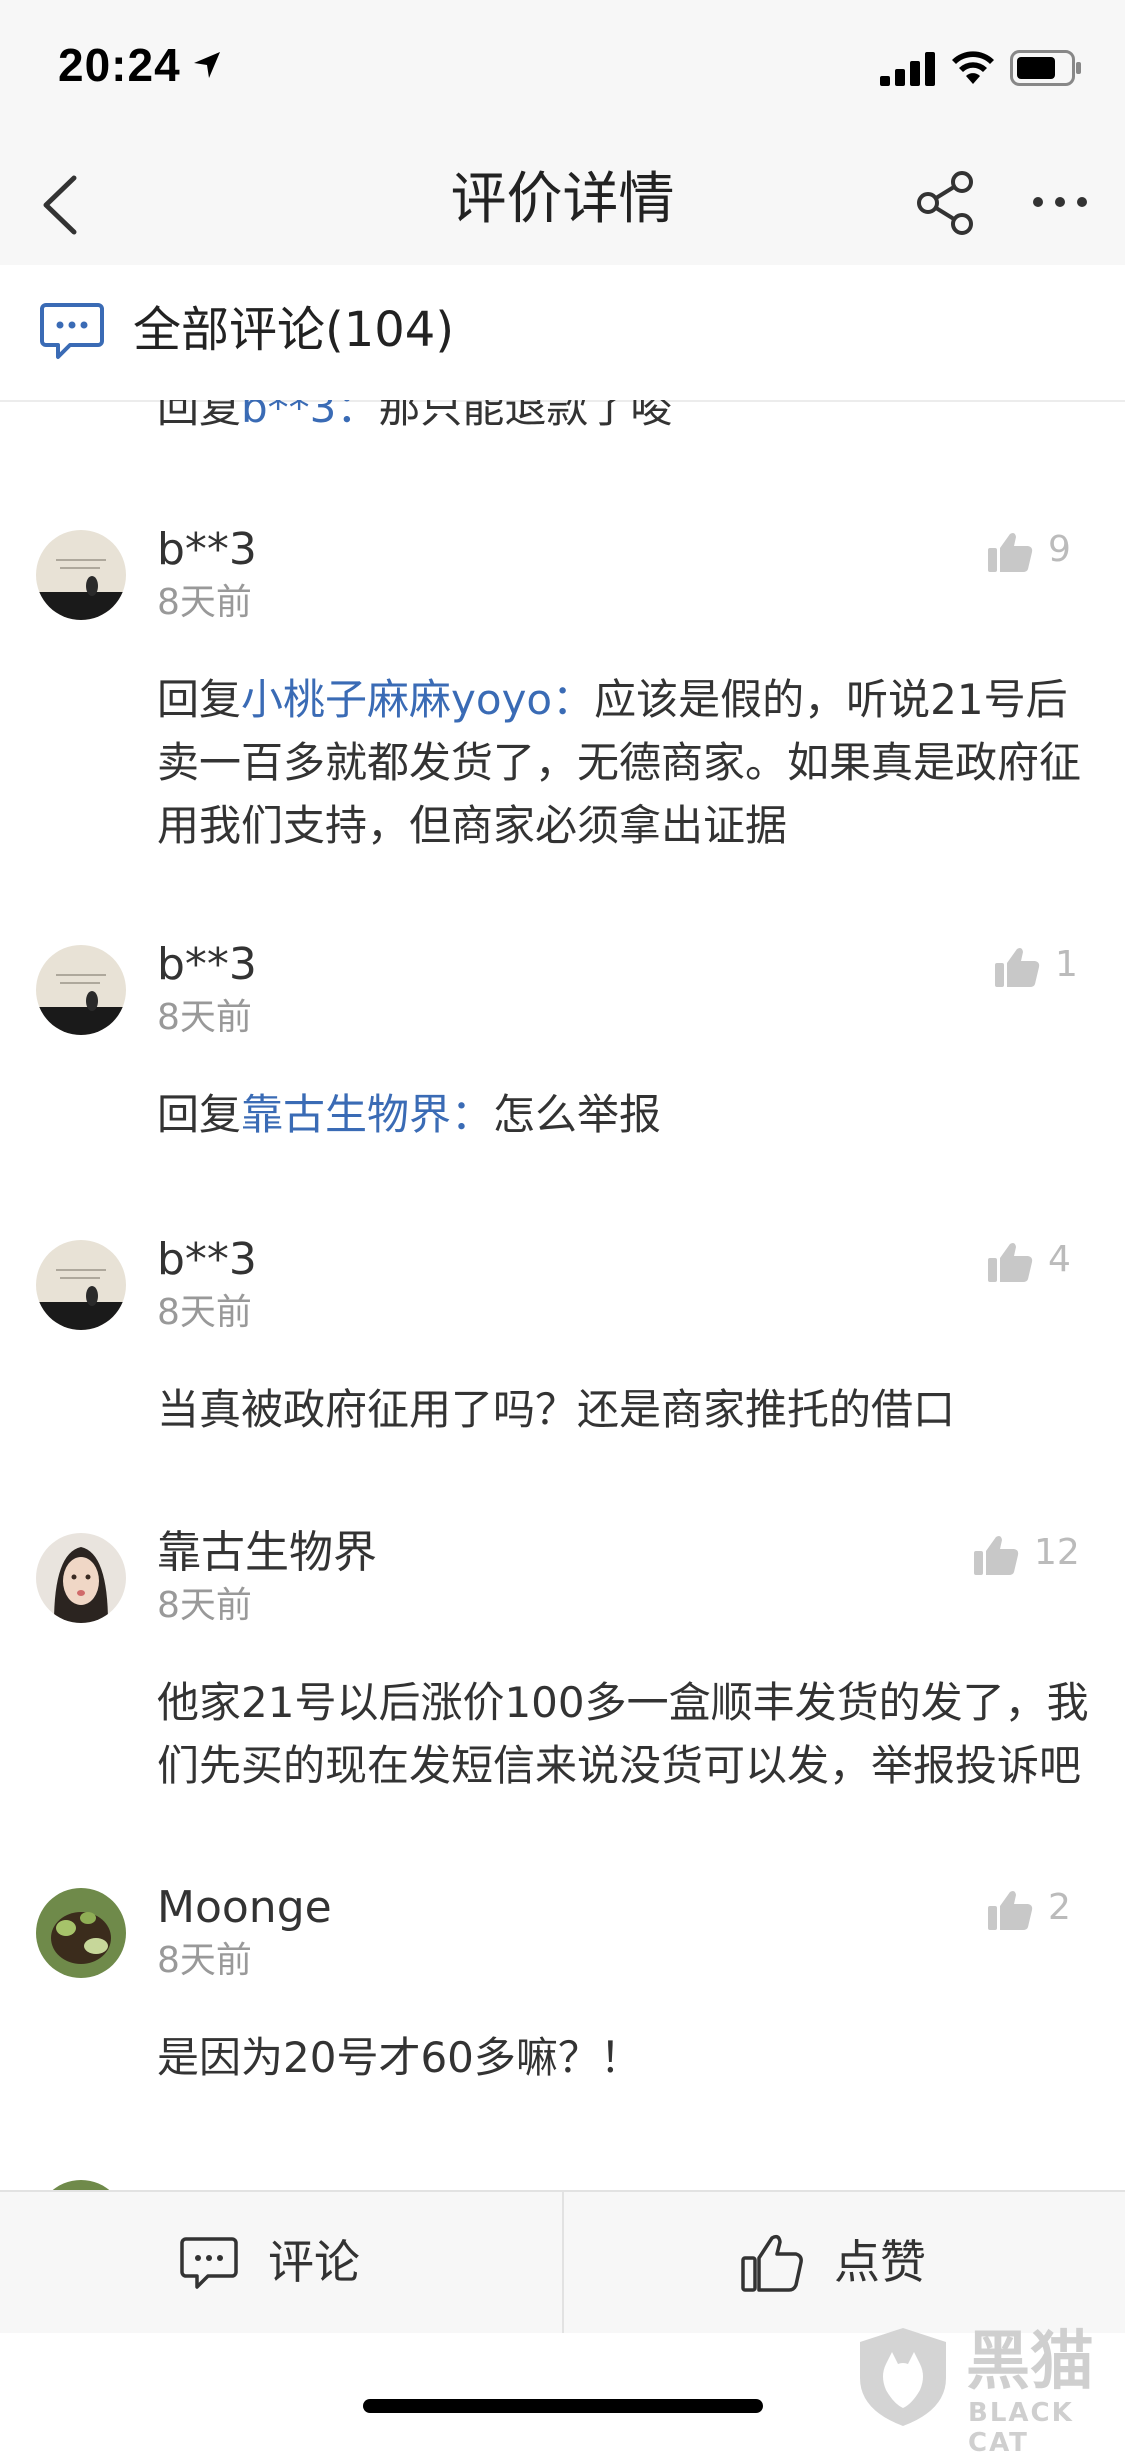 This screenshot has height=2458, width=1125. Describe the element at coordinates (1059, 1259) in the screenshot. I see `like-count: 4` at that location.